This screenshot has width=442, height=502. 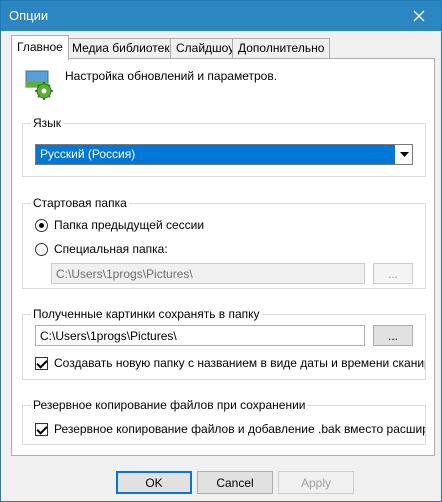 I want to click on backup-checkbox, so click(x=41, y=429).